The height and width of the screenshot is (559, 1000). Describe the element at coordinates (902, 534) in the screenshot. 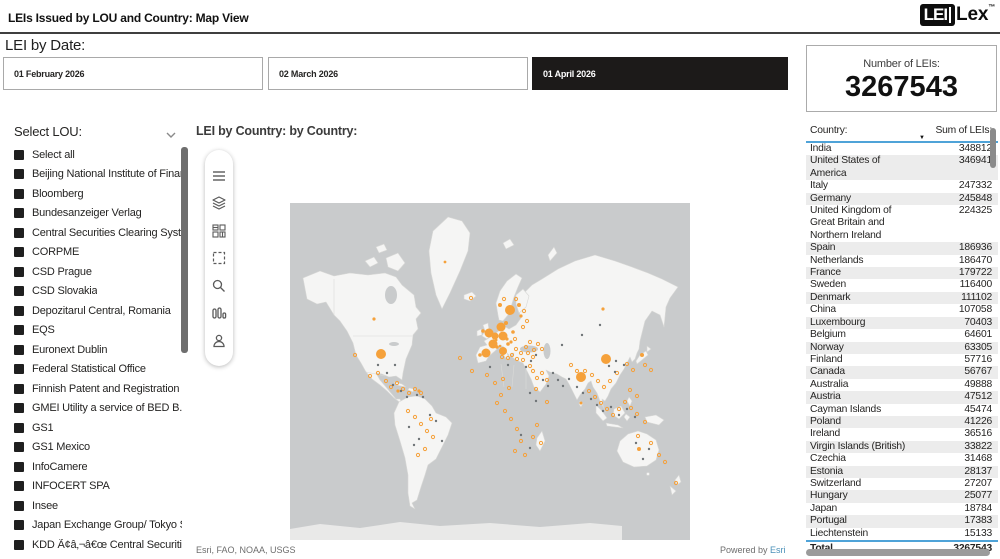

I see `table-row: Liechtenstein 15133` at that location.